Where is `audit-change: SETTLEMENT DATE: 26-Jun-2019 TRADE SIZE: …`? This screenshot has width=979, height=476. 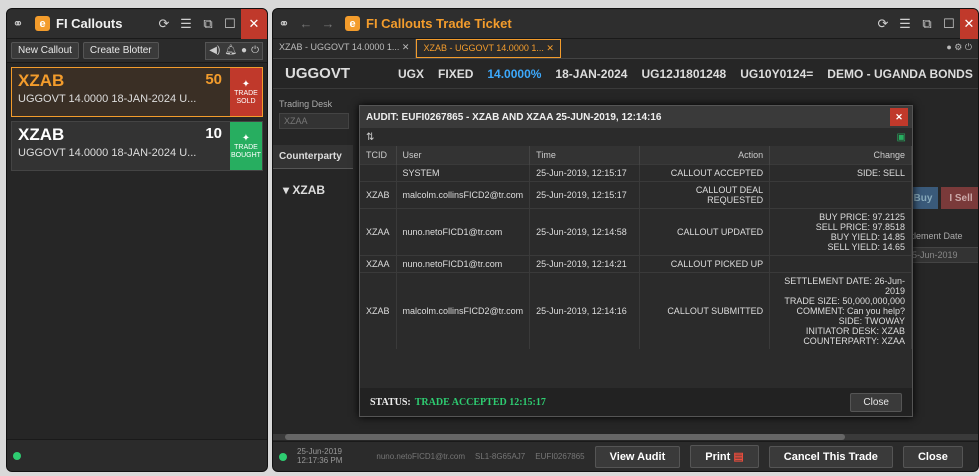
audit-change: SETTLEMENT DATE: 26-Jun-2019 TRADE SIZE: … is located at coordinates (840, 310).